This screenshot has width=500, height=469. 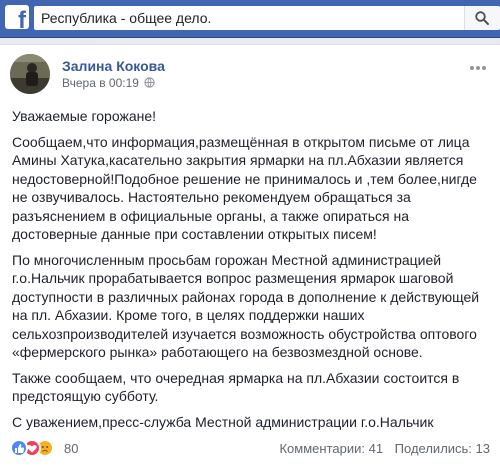 What do you see at coordinates (19, 448) in the screenshot?
I see `like-icon` at bounding box center [19, 448].